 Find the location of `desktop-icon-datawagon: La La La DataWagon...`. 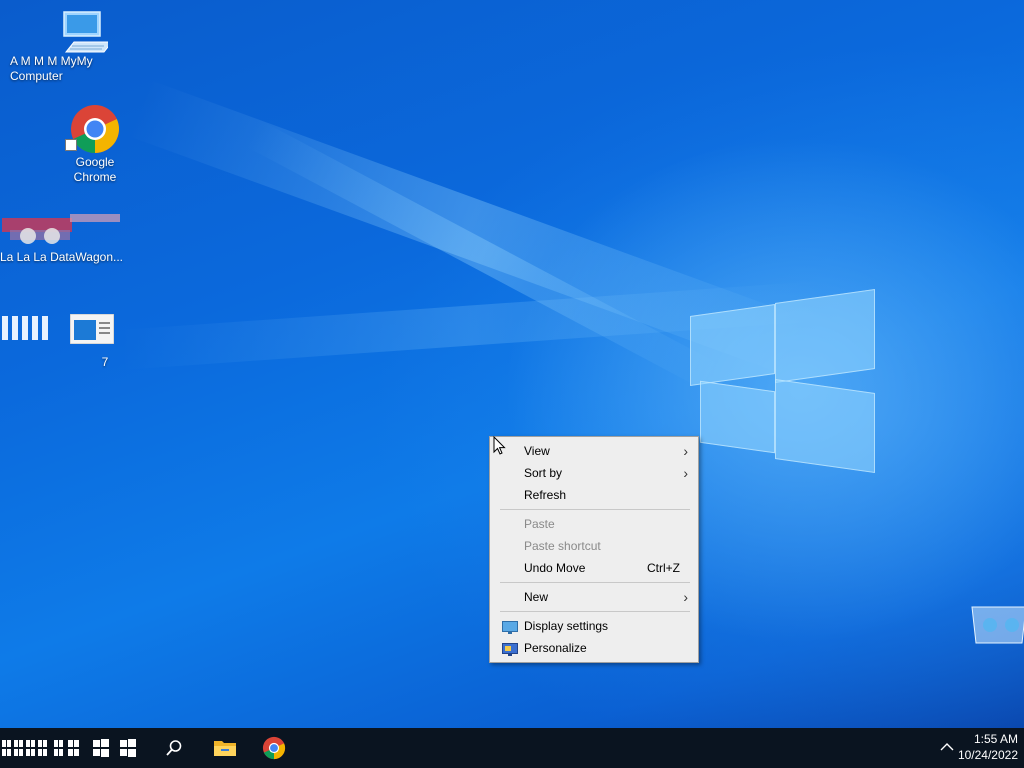

desktop-icon-datawagon: La La La DataWagon... is located at coordinates (67, 237).